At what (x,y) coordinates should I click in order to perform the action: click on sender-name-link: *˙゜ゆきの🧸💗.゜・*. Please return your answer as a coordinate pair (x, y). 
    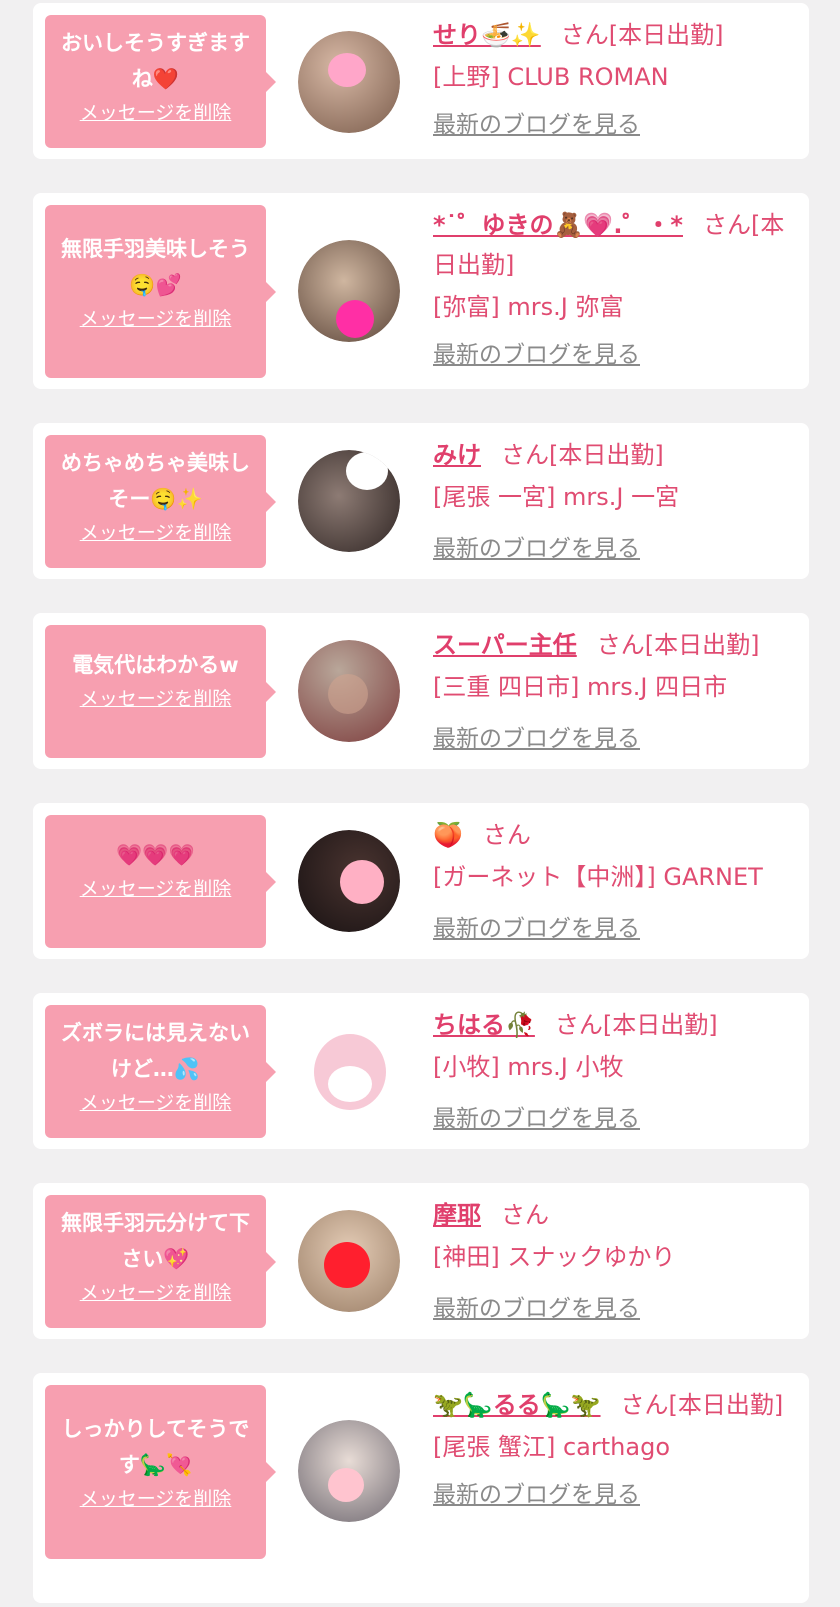
    Looking at the image, I should click on (558, 225).